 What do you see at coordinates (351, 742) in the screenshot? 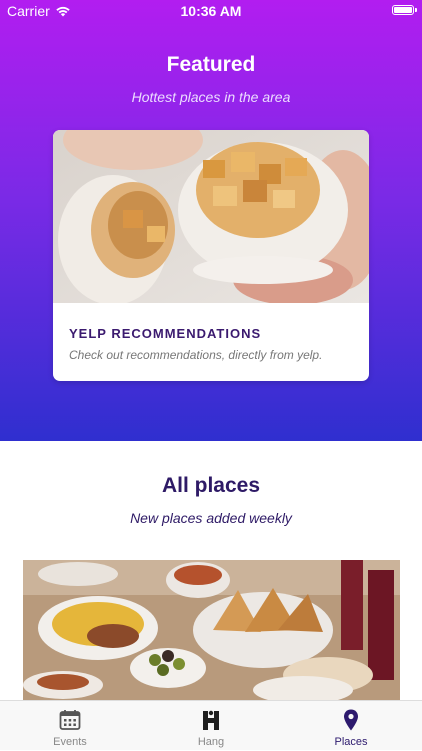
I see `tab-places-label: Places` at bounding box center [351, 742].